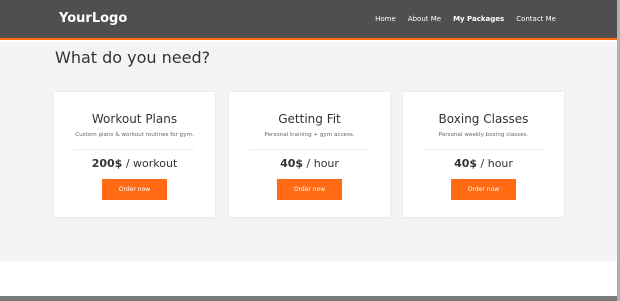  What do you see at coordinates (536, 19) in the screenshot?
I see `nav-link-contact-me: Contact Me` at bounding box center [536, 19].